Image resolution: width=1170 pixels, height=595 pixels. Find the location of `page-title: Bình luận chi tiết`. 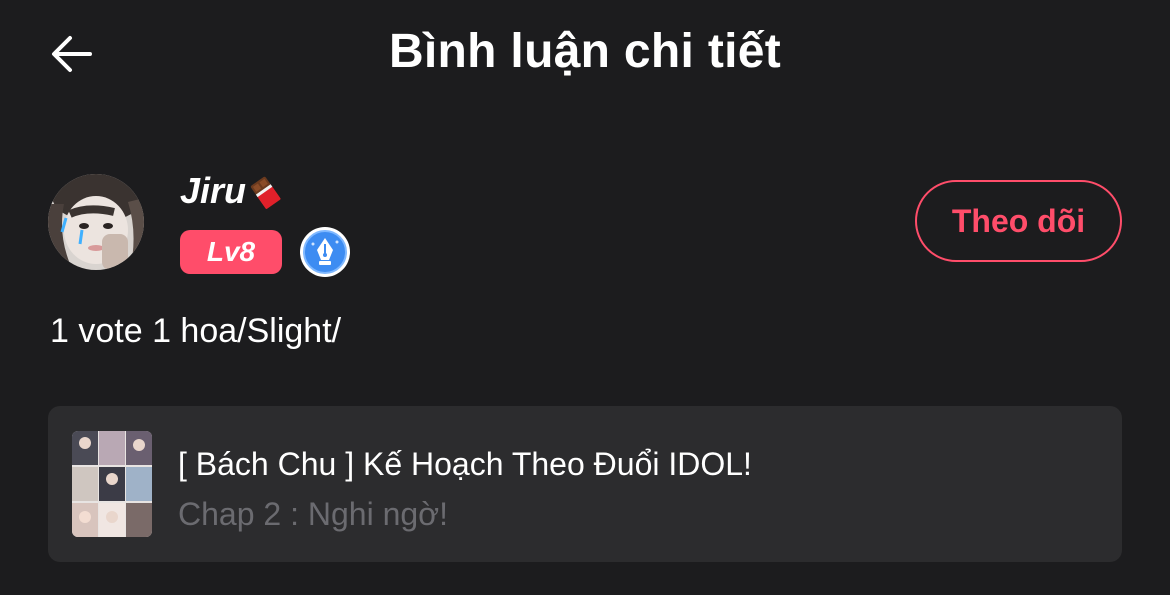

page-title: Bình luận chi tiết is located at coordinates (585, 51).